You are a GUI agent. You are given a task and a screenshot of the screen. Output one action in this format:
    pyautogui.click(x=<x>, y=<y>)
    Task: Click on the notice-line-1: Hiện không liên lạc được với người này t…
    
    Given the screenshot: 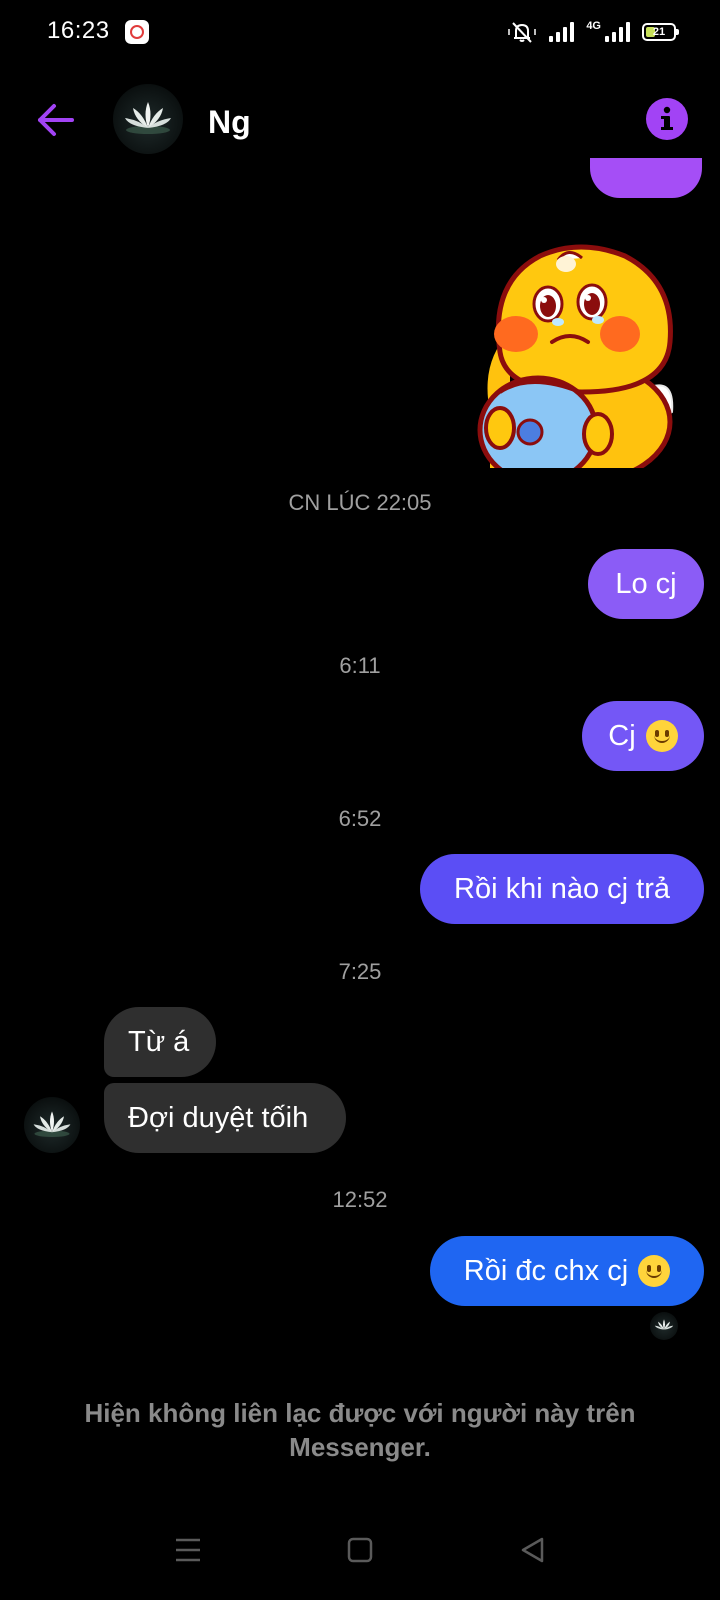 What is the action you would take?
    pyautogui.click(x=360, y=1413)
    